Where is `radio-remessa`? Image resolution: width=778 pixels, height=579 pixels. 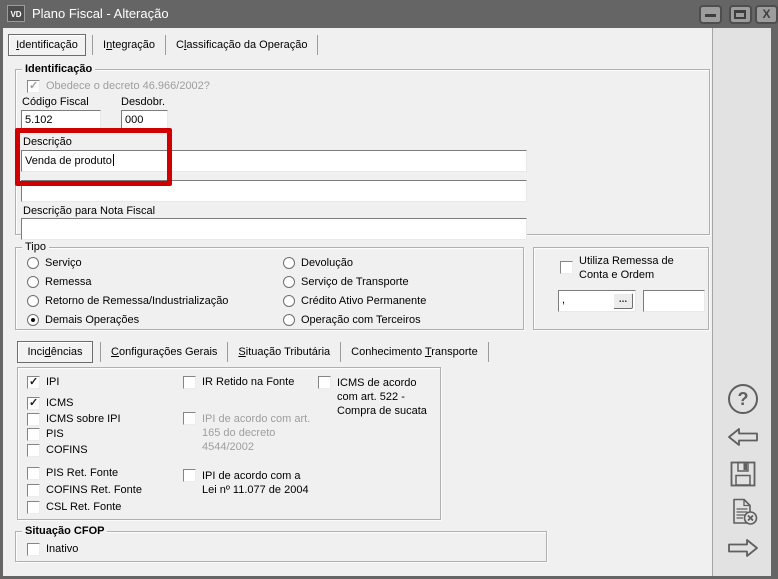 radio-remessa is located at coordinates (33, 282).